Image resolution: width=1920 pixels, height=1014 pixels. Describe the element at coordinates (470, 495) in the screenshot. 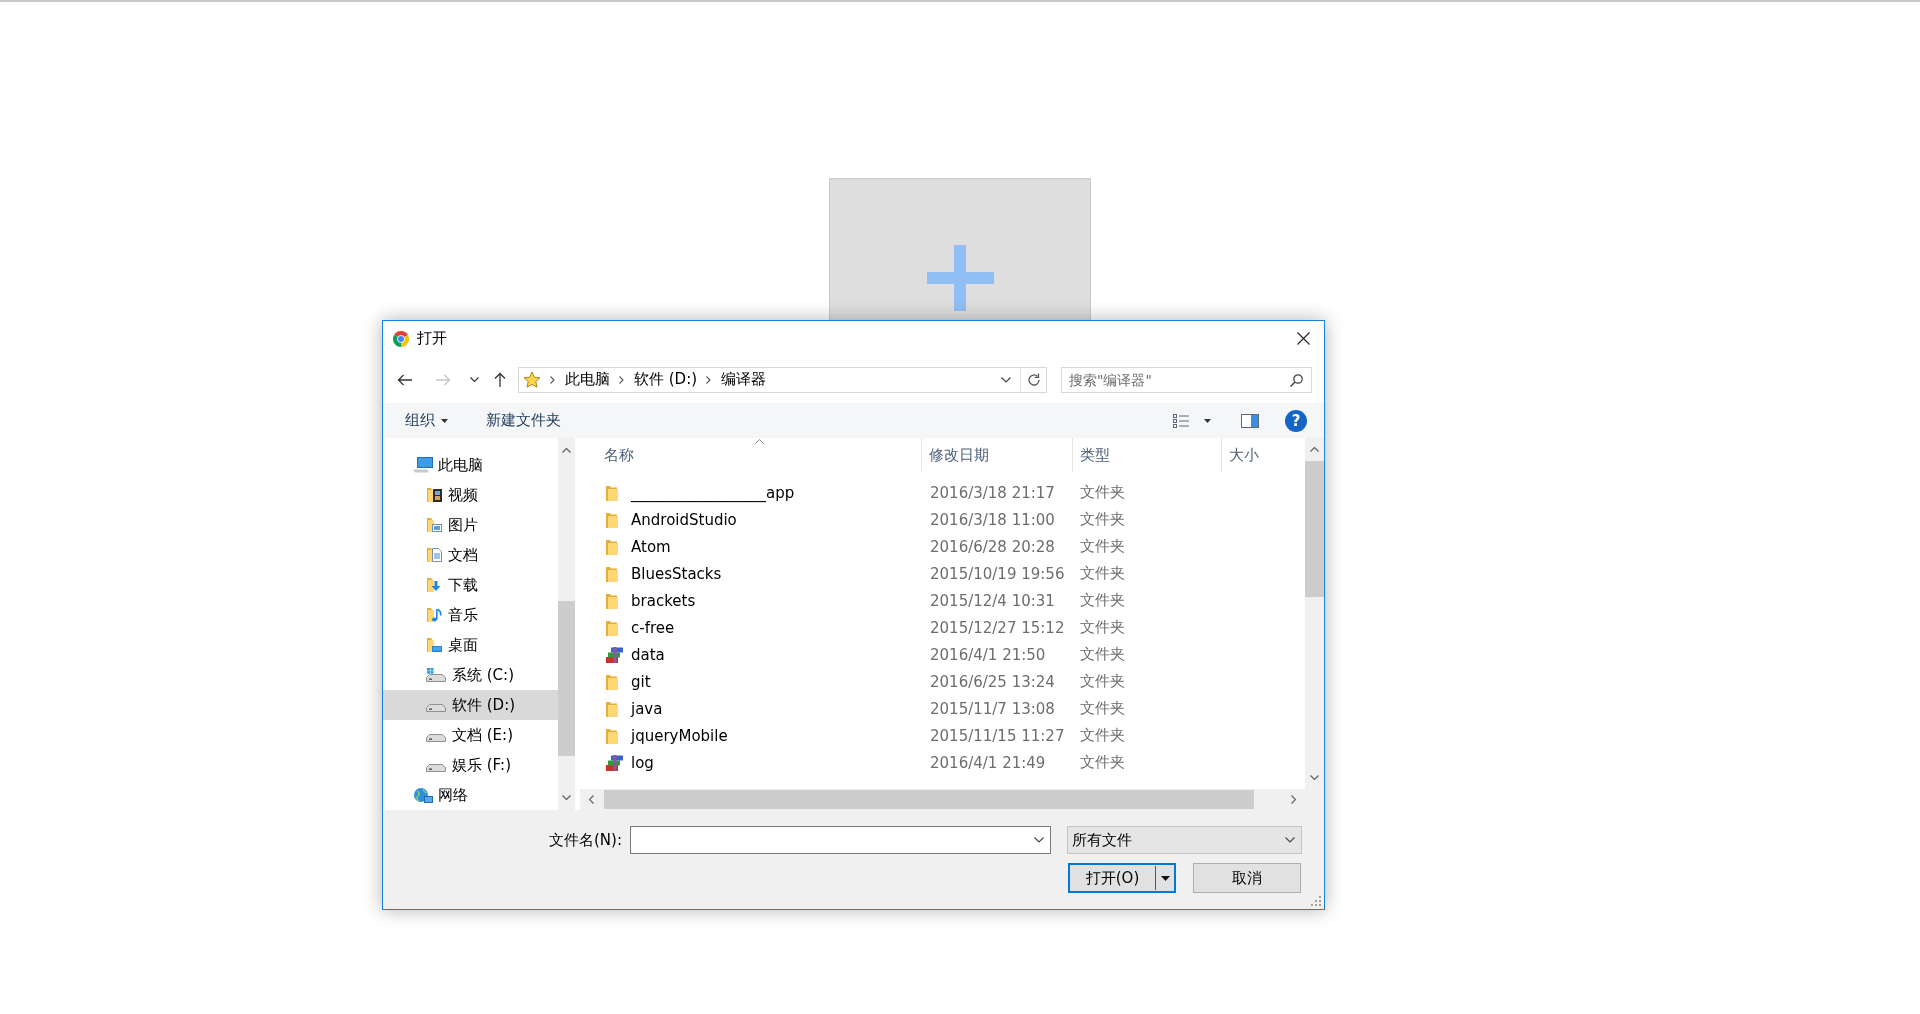

I see `sidebar-item: 视频` at that location.